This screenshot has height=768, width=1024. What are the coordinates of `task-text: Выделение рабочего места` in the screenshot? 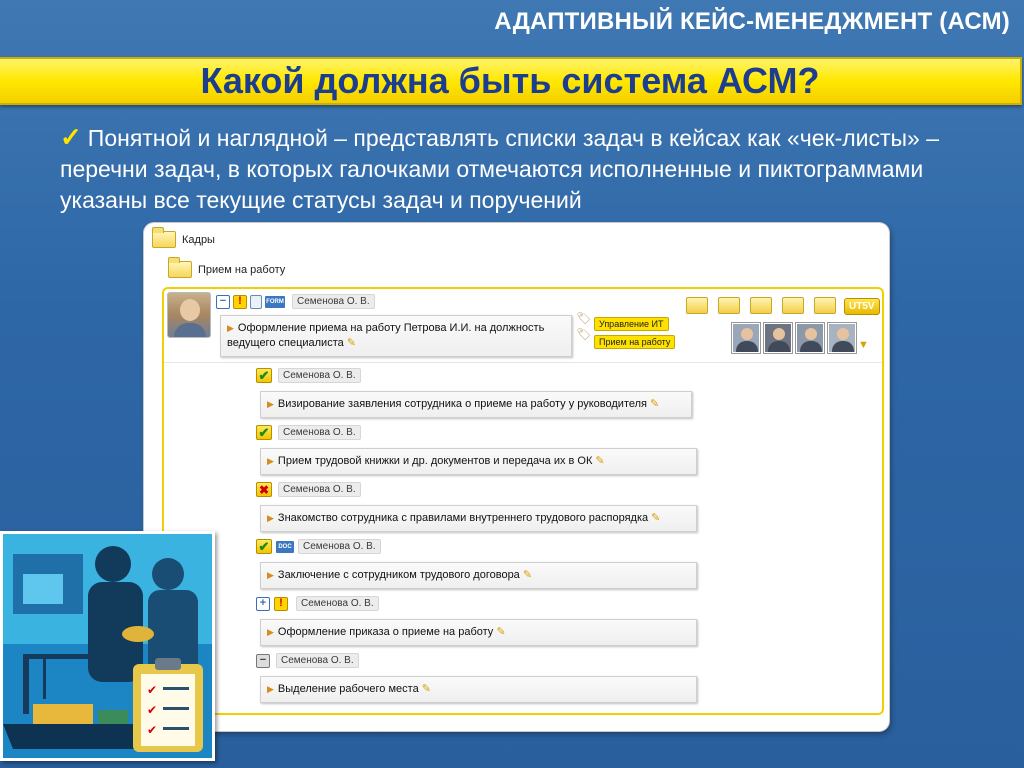 It's located at (348, 689).